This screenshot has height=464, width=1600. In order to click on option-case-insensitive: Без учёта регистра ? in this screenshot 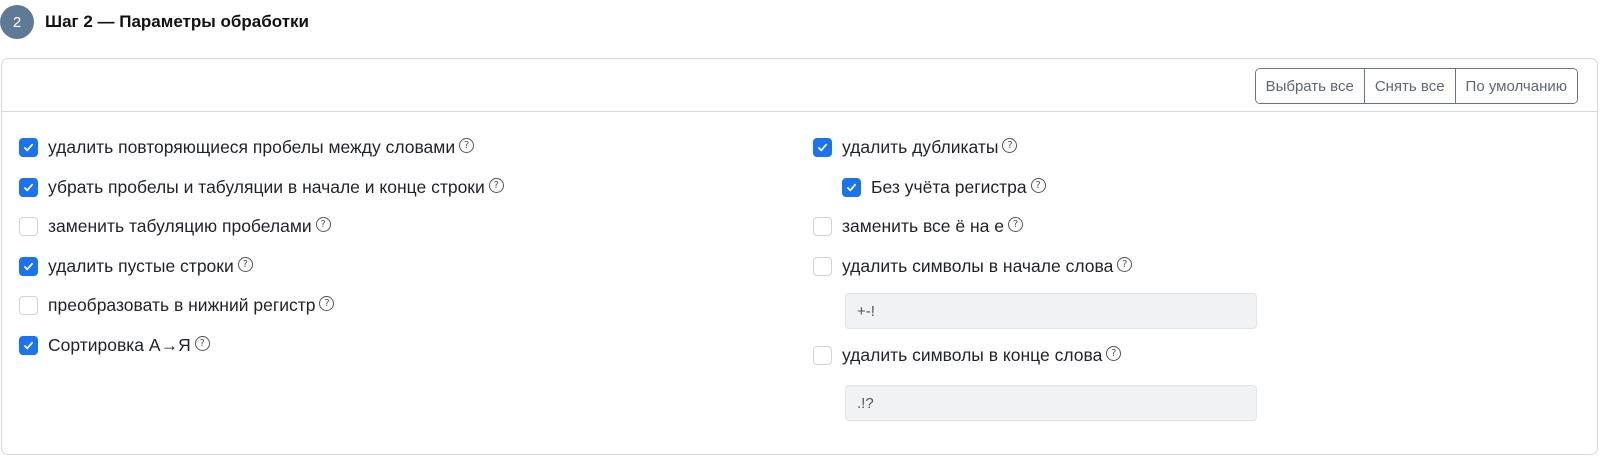, I will do `click(944, 187)`.